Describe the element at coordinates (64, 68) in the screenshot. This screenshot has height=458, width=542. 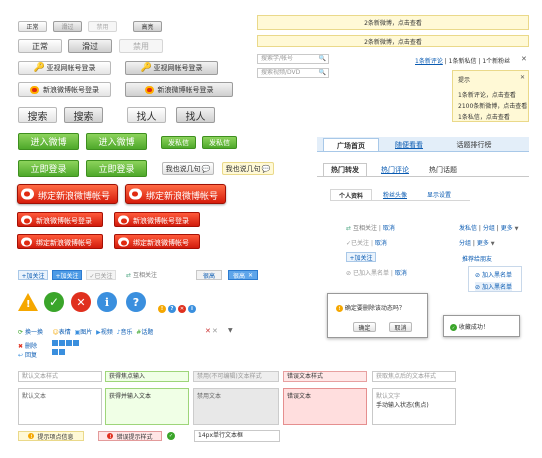
I see `tqq-login-button: 🔑 亚视网帐号登录` at that location.